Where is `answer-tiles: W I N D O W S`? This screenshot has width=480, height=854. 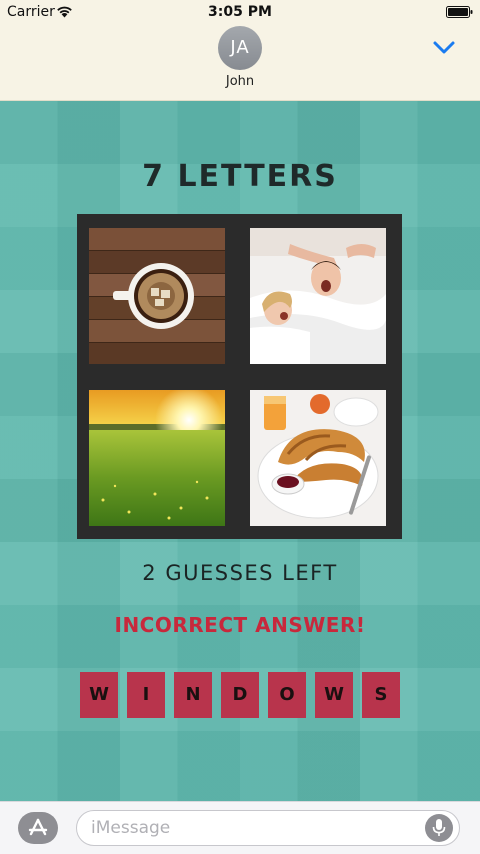 answer-tiles: W I N D O W S is located at coordinates (240, 695).